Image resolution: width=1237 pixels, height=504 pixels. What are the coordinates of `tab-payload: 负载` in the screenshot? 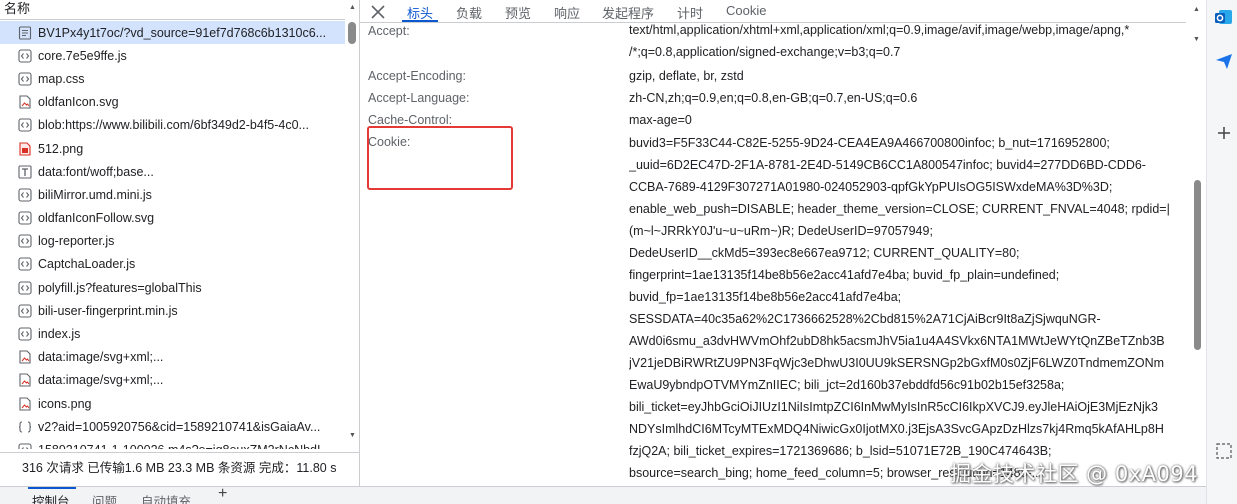 It's located at (469, 12).